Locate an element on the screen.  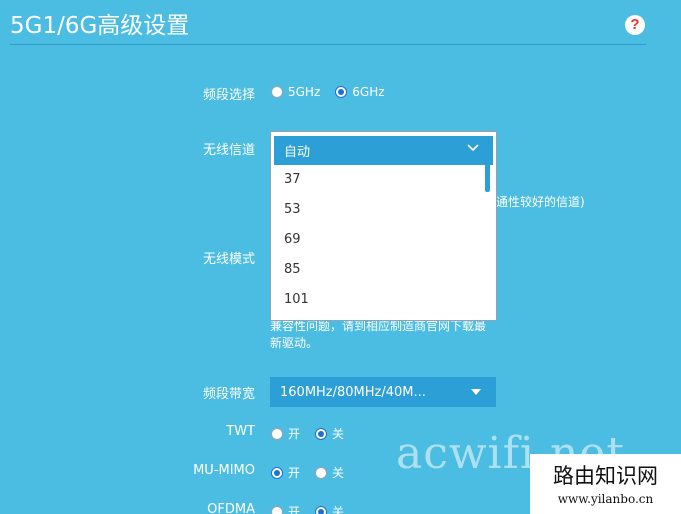
ofdma-option-off: 关 is located at coordinates (329, 508).